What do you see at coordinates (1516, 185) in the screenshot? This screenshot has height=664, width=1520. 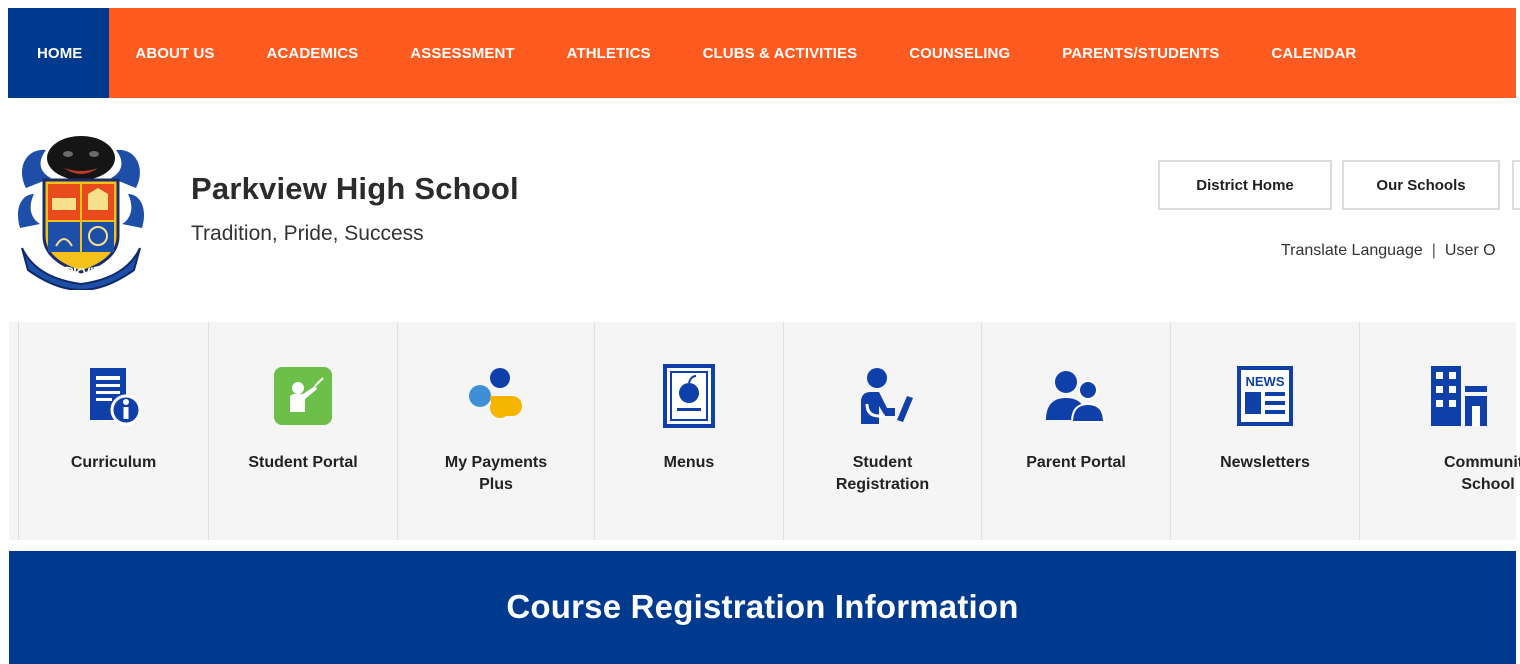 I see `header-button-cut-off` at bounding box center [1516, 185].